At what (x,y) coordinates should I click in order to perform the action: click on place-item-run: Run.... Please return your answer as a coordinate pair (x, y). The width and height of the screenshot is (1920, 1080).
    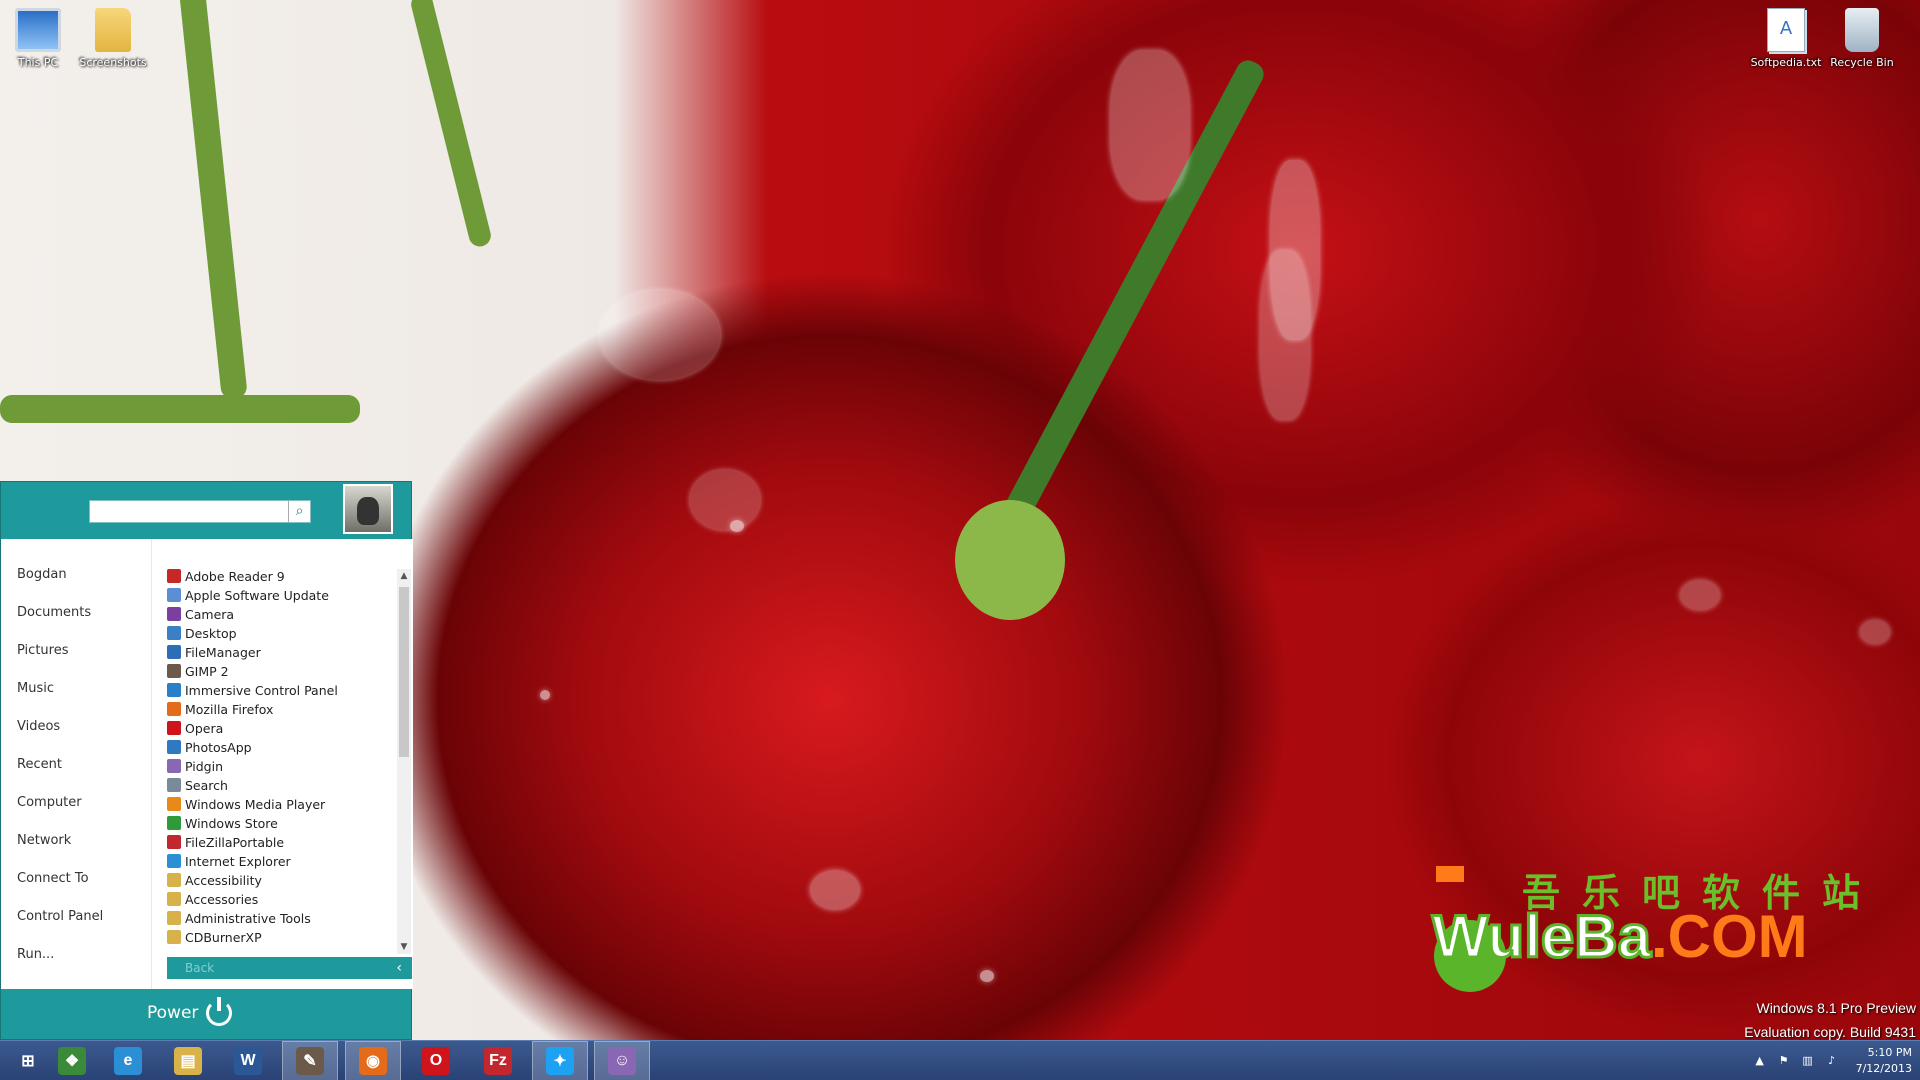
    Looking at the image, I should click on (35, 954).